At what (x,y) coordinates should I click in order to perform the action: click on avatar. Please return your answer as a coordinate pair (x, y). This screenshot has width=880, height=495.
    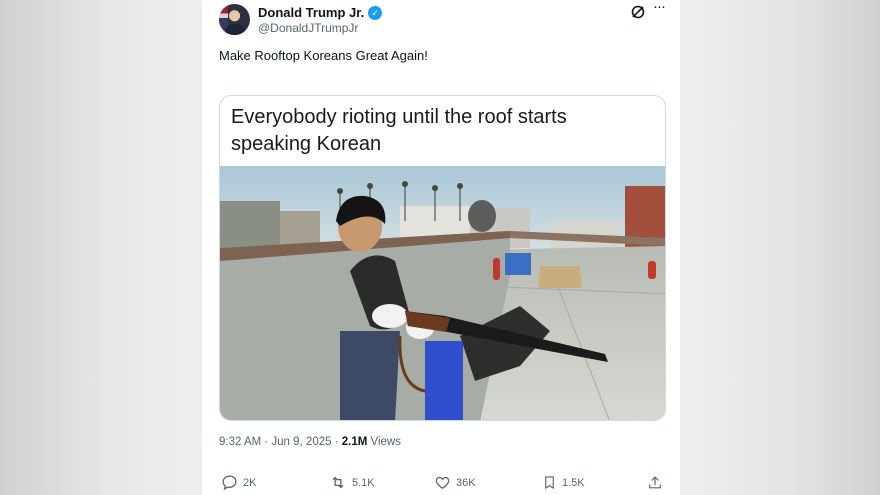
    Looking at the image, I should click on (234, 19).